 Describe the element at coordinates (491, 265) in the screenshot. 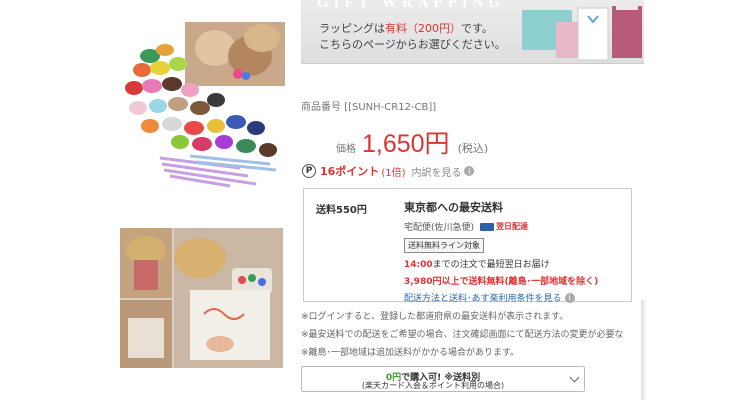

I see `deadline-text: までの注文で最短翌日お届け` at that location.